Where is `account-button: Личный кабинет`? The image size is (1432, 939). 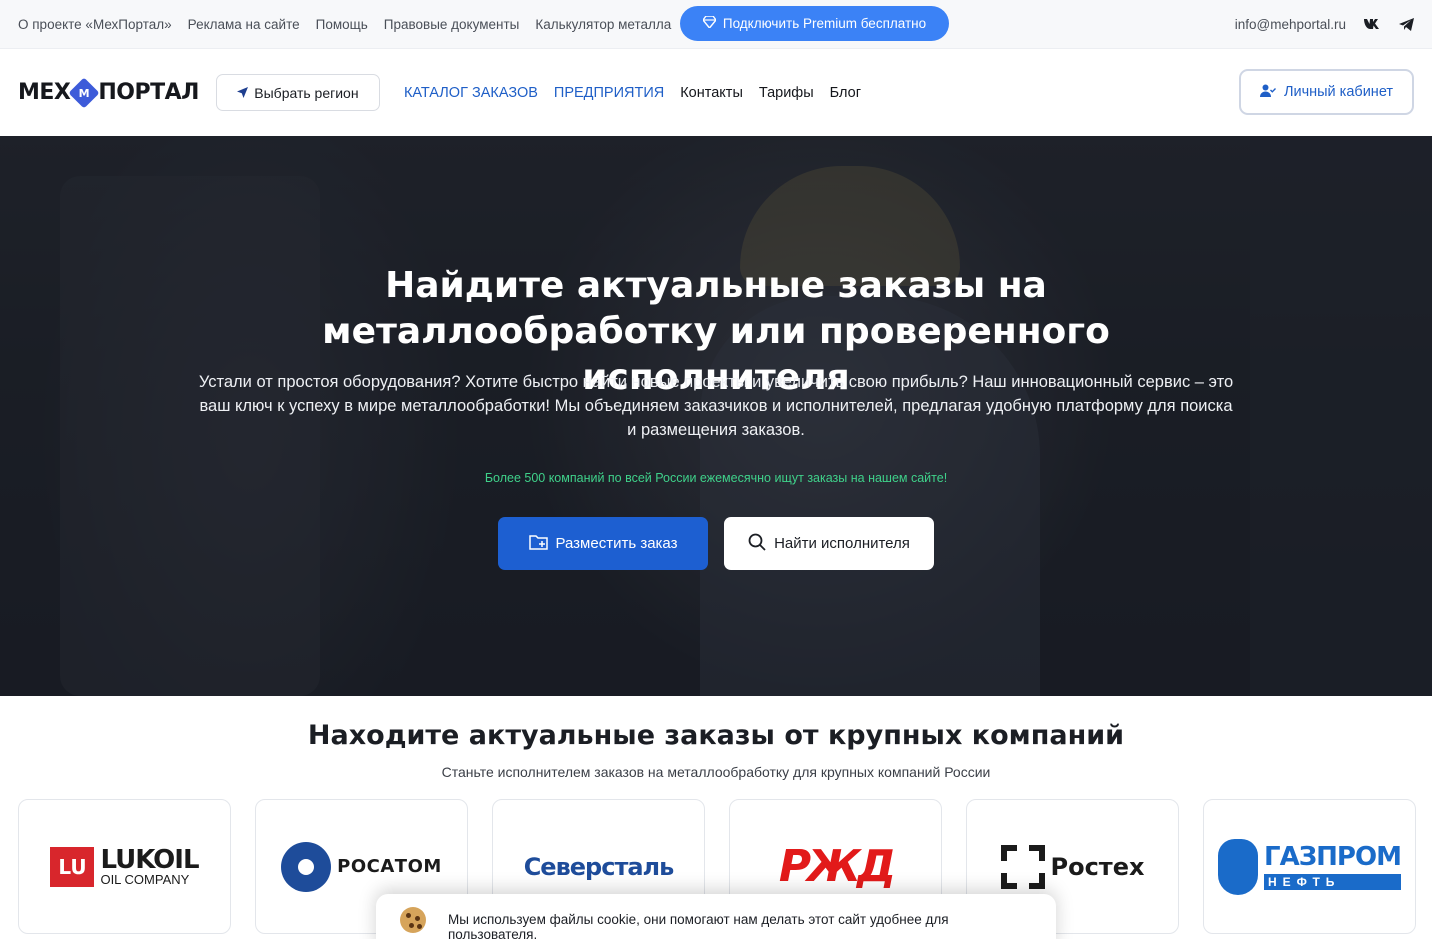 account-button: Личный кабинет is located at coordinates (1326, 92).